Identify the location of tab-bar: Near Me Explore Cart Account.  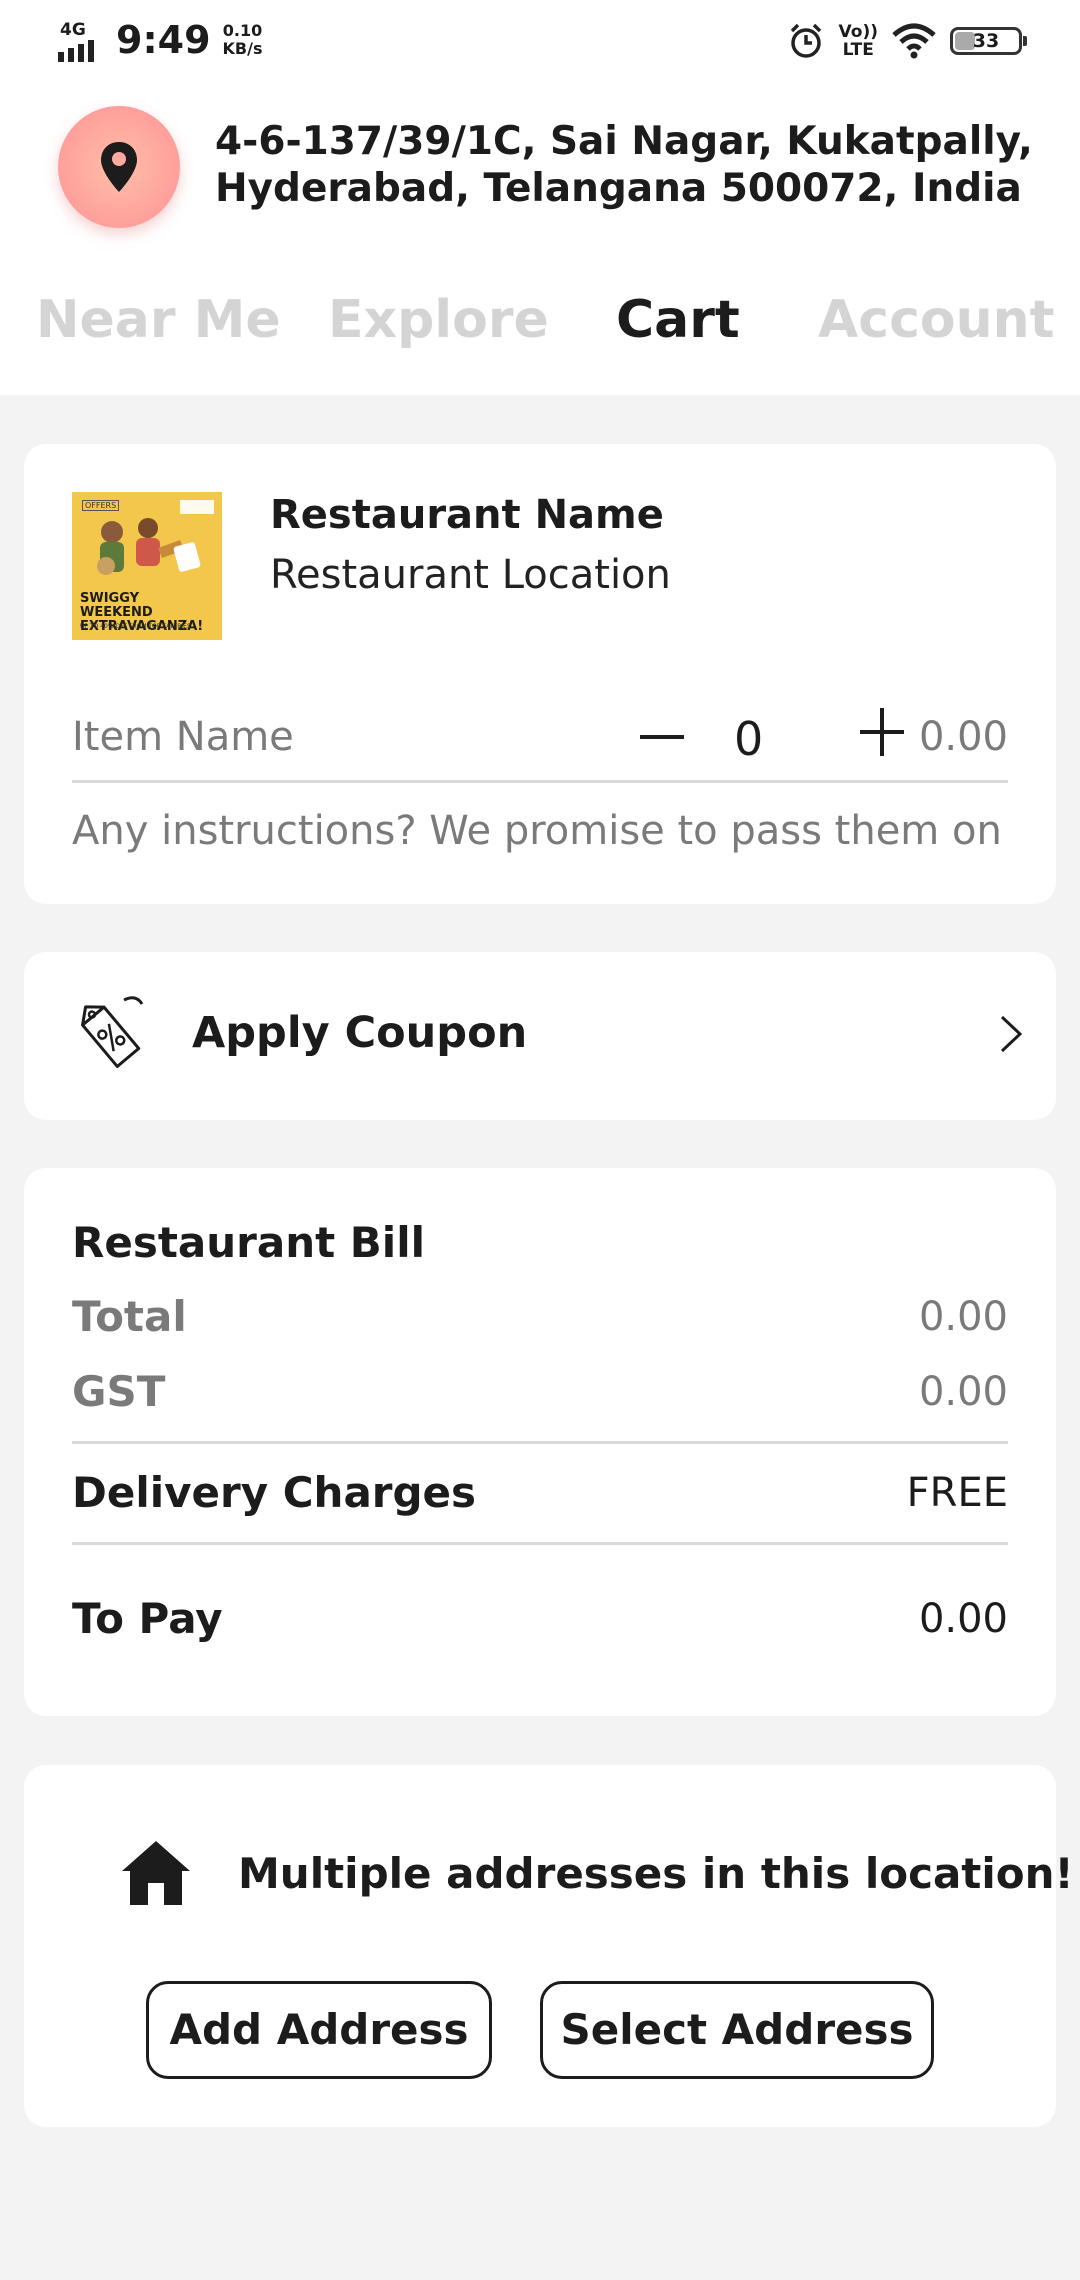
(540, 325).